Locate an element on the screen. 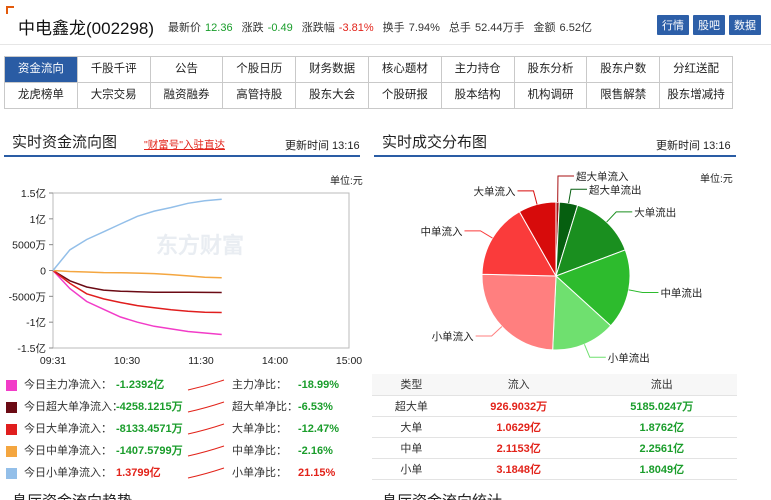 Image resolution: width=771 pixels, height=500 pixels. stock-name: 中电鑫龙(002298) is located at coordinates (86, 28).